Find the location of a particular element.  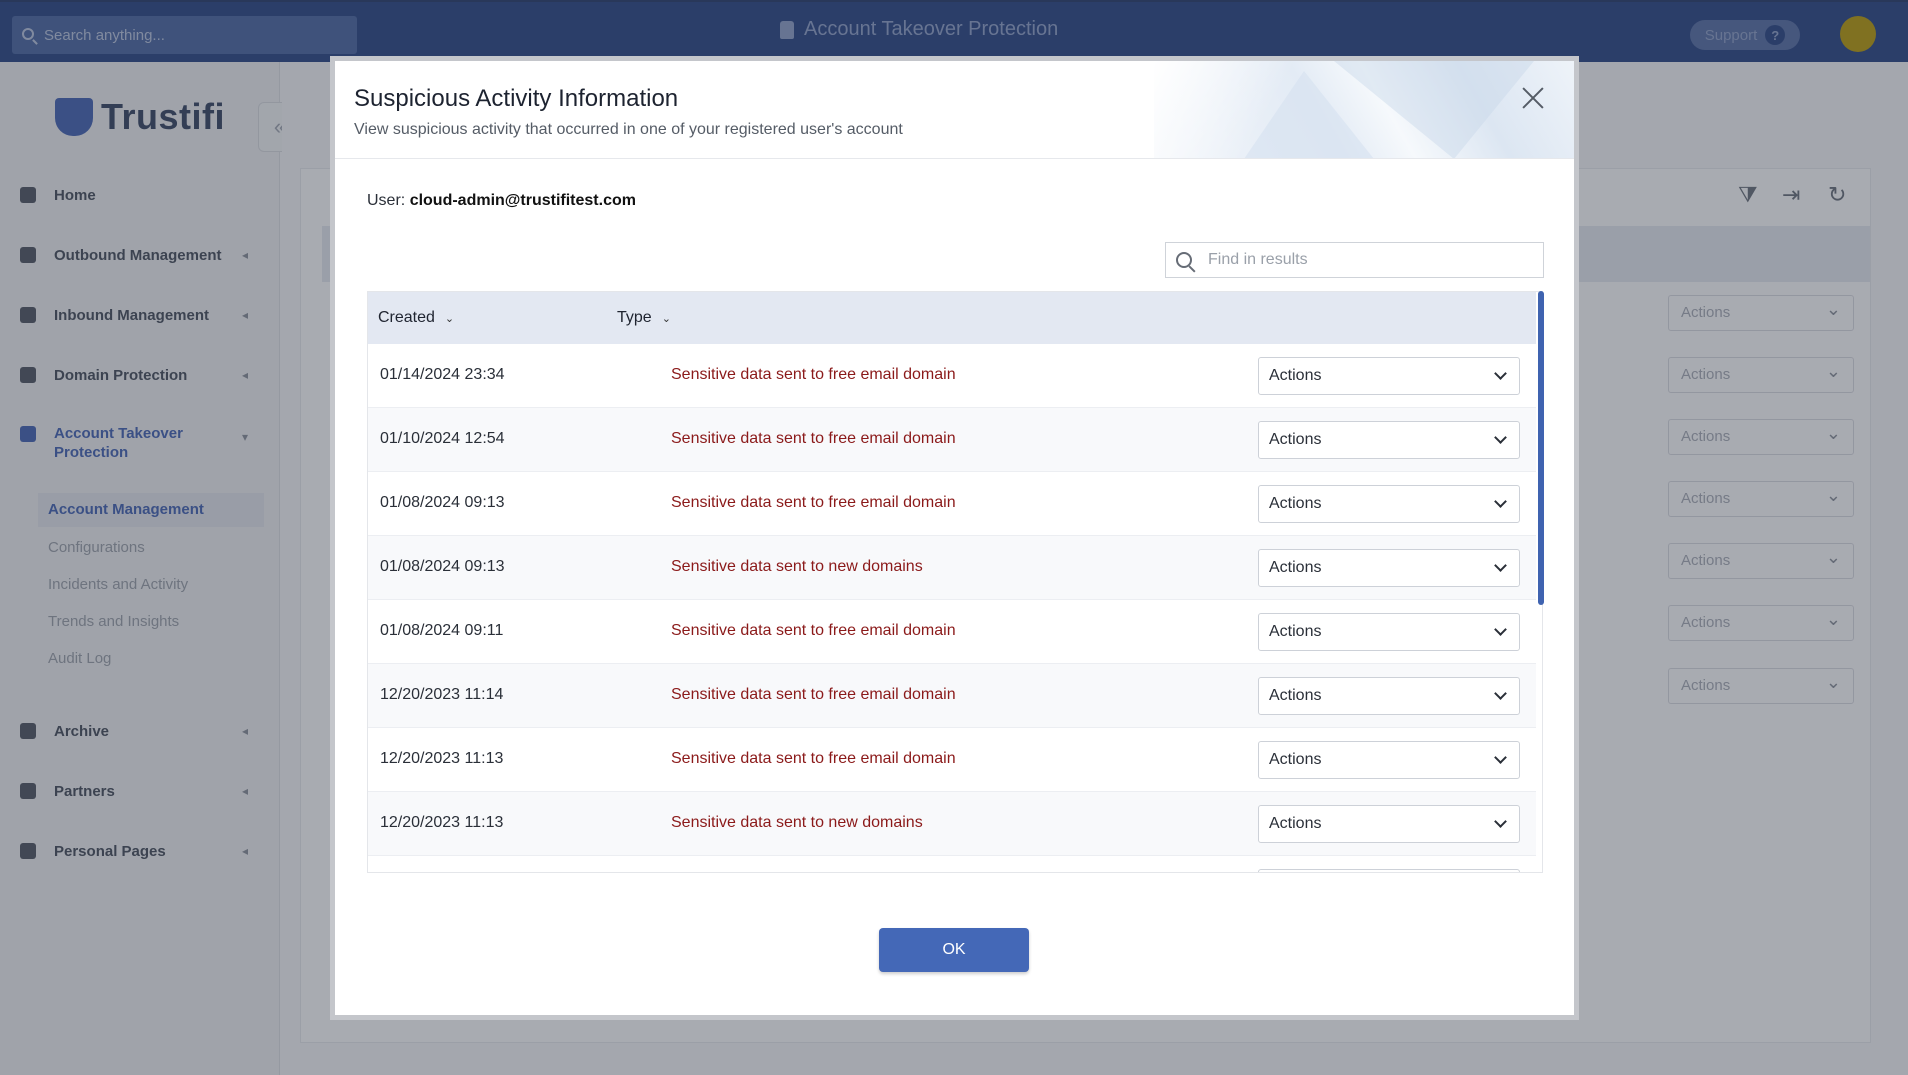

cell-created: 01/08/2024 09:11 is located at coordinates (442, 630).